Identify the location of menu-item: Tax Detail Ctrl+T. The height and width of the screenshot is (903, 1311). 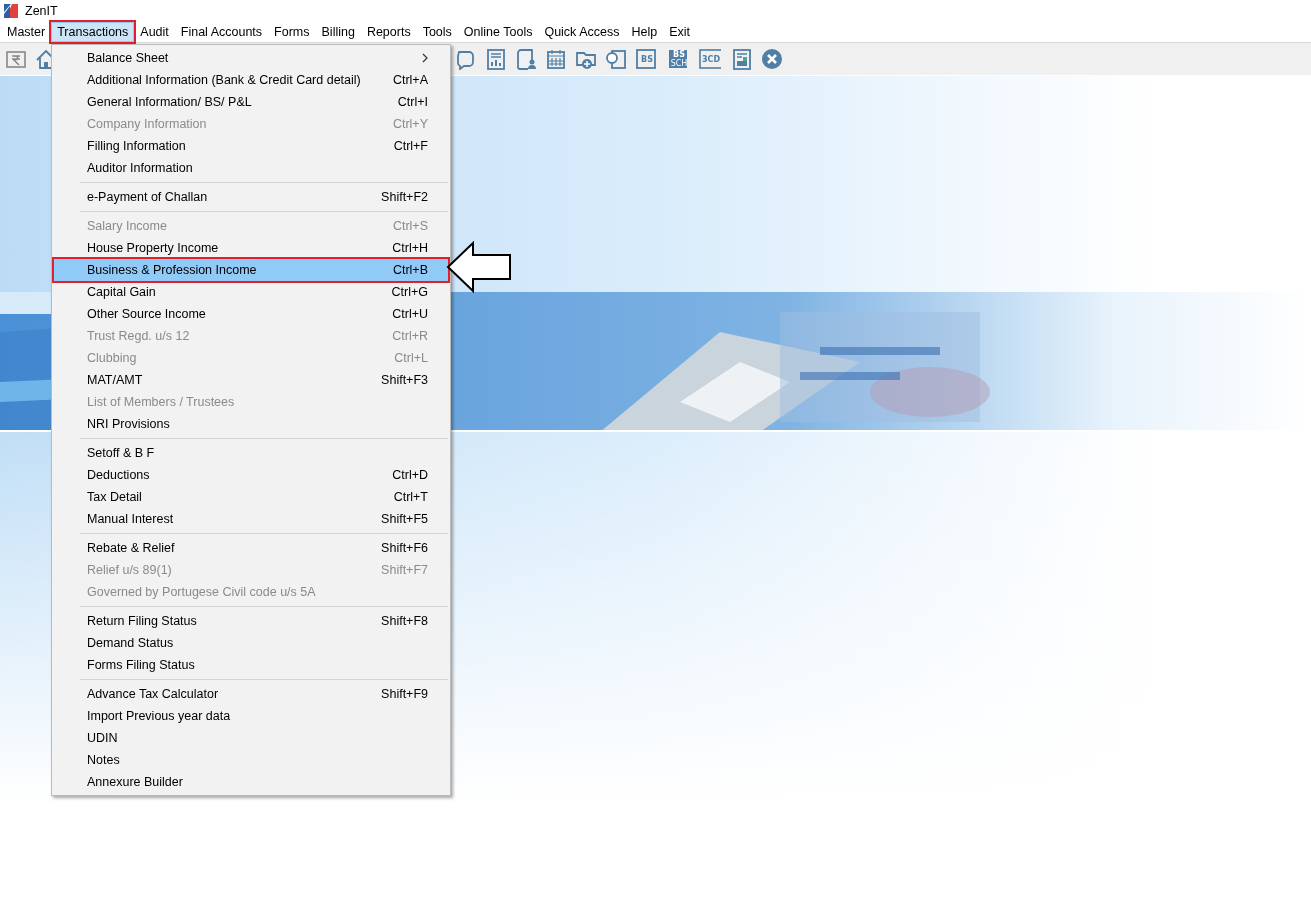
(251, 497).